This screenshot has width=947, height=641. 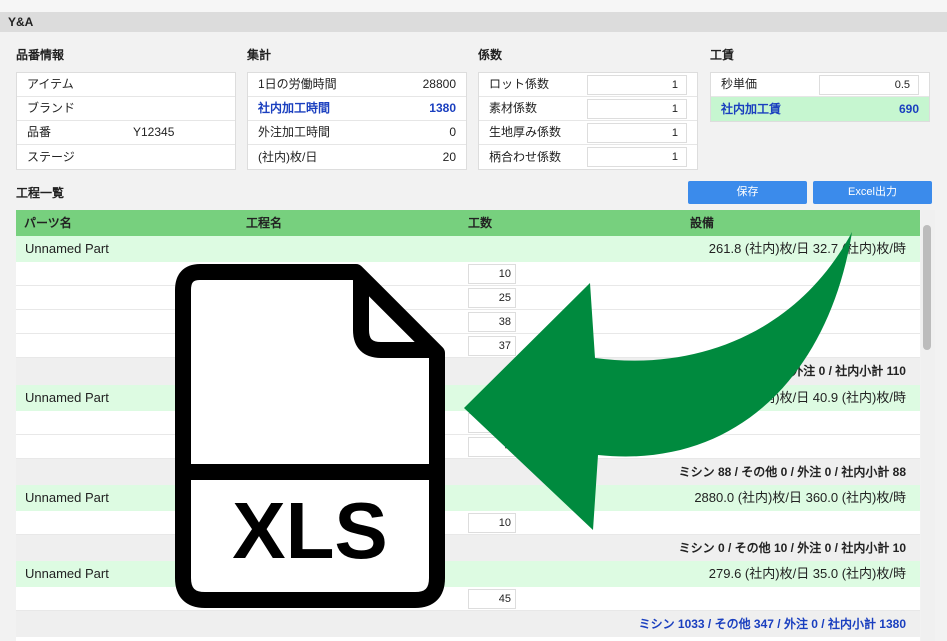 I want to click on process-list-title: 工程一覧, so click(x=40, y=193).